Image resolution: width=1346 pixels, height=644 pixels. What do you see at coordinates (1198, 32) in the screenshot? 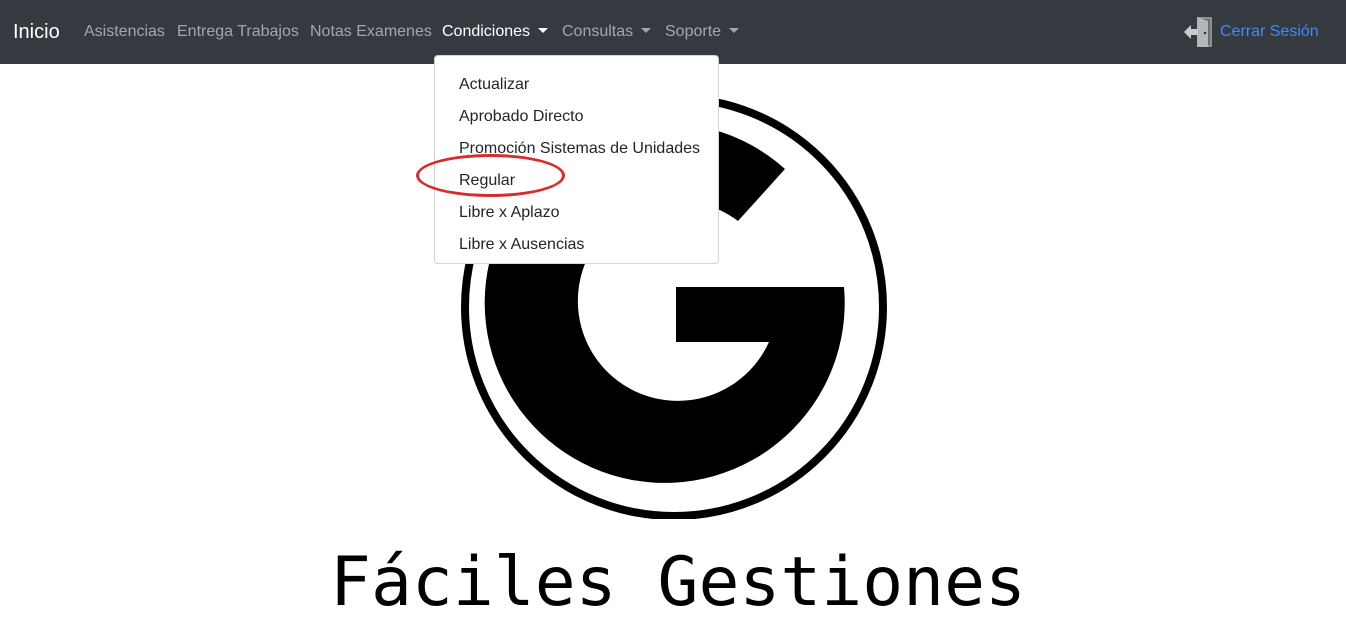
I see `door-exit-icon` at bounding box center [1198, 32].